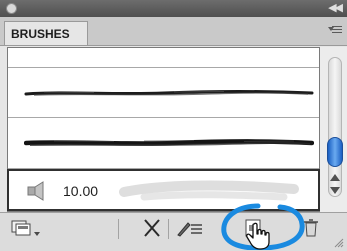 The width and height of the screenshot is (347, 251). I want to click on speaker-icon, so click(35, 191).